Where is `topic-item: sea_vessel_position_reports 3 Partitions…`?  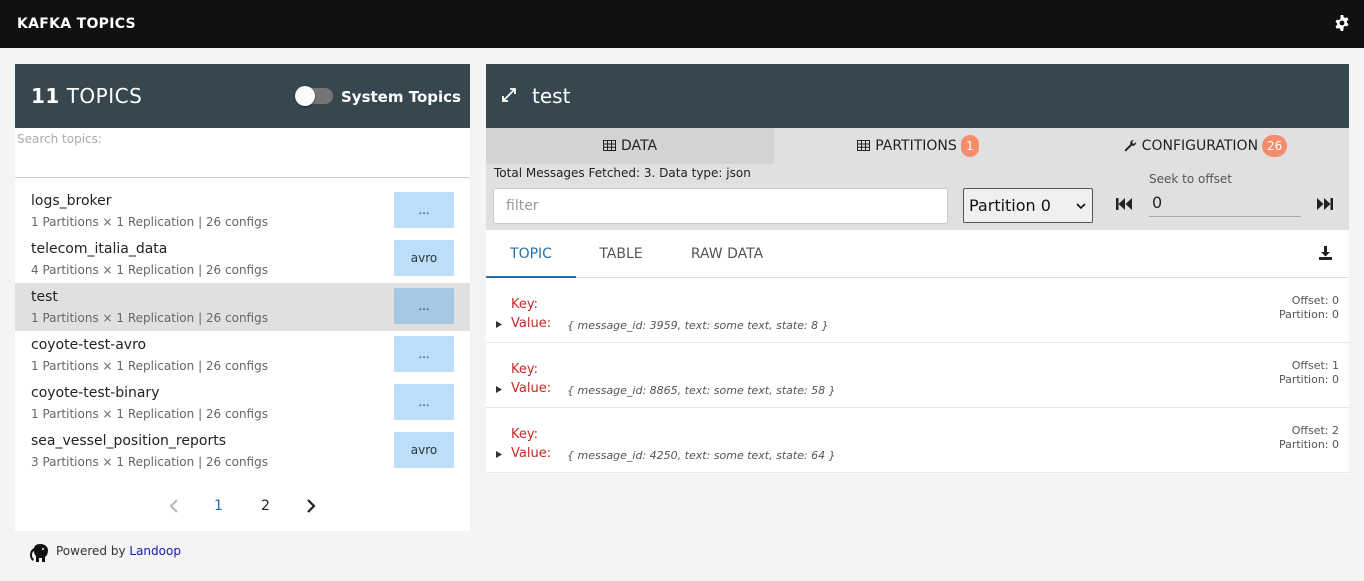 topic-item: sea_vessel_position_reports 3 Partitions… is located at coordinates (242, 451).